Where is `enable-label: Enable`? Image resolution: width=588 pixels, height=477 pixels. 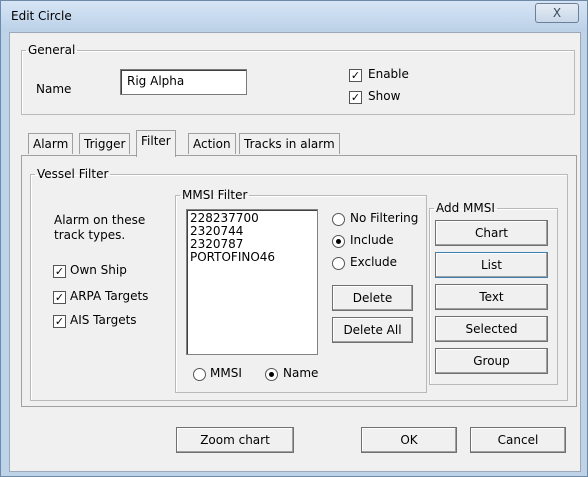
enable-label: Enable is located at coordinates (388, 74).